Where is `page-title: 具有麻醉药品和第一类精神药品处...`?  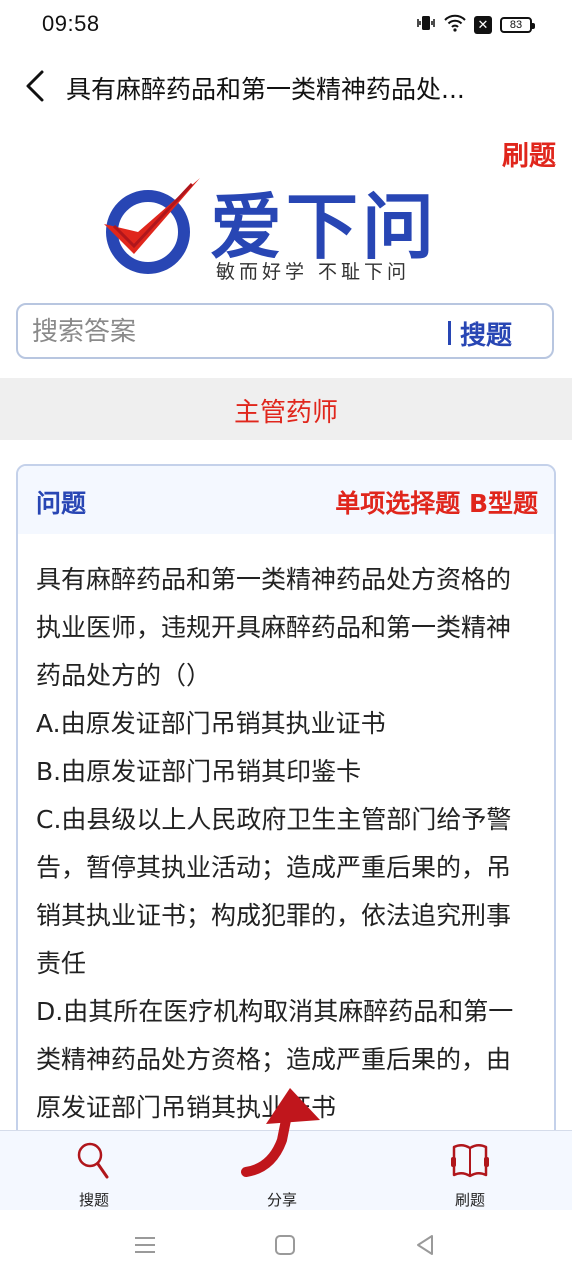
page-title: 具有麻醉药品和第一类精神药品处... is located at coordinates (265, 89).